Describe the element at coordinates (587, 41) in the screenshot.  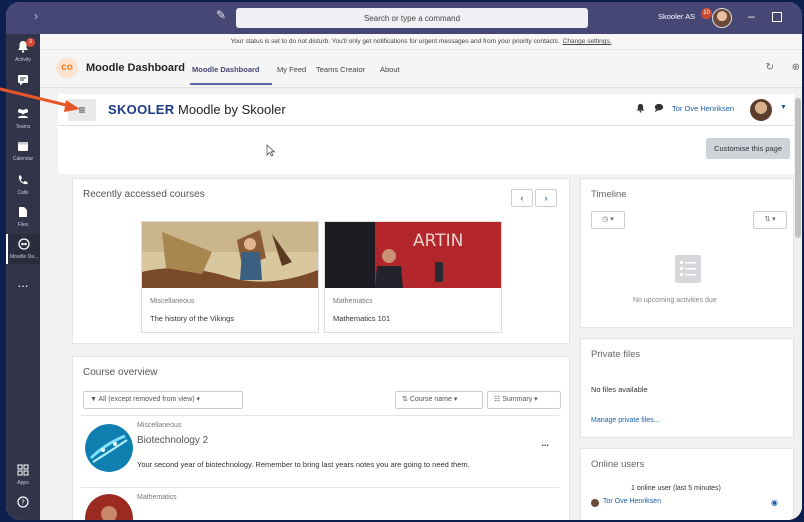
I see `change-settings-link: Change settings.` at that location.